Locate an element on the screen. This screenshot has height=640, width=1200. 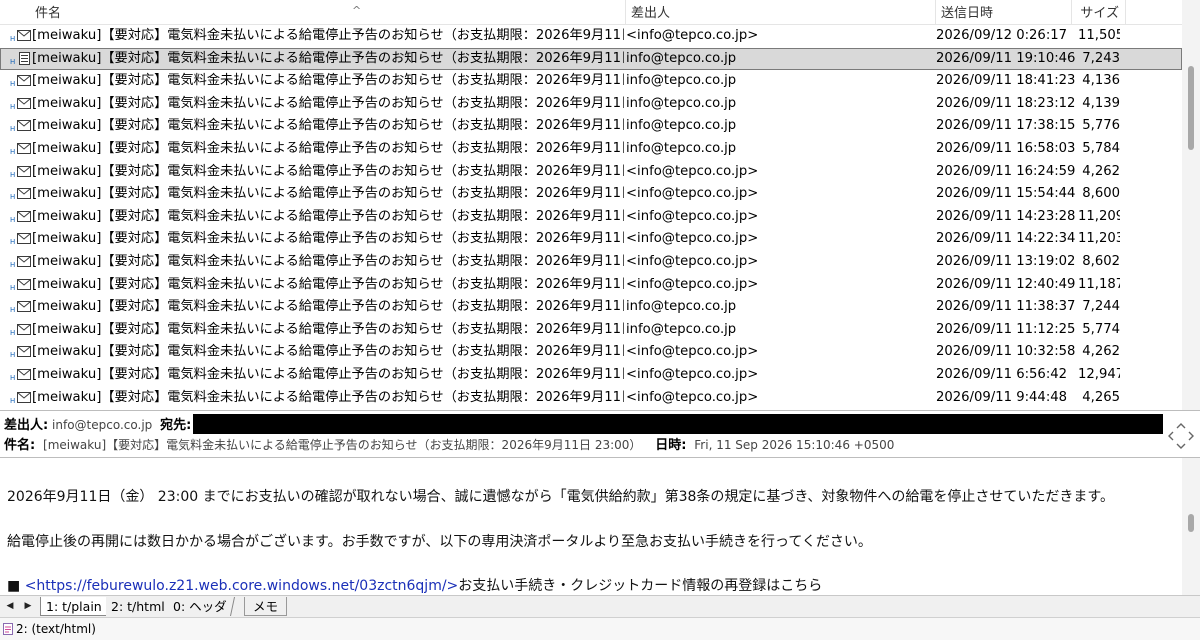
message-size: 4,262 is located at coordinates (1101, 352).